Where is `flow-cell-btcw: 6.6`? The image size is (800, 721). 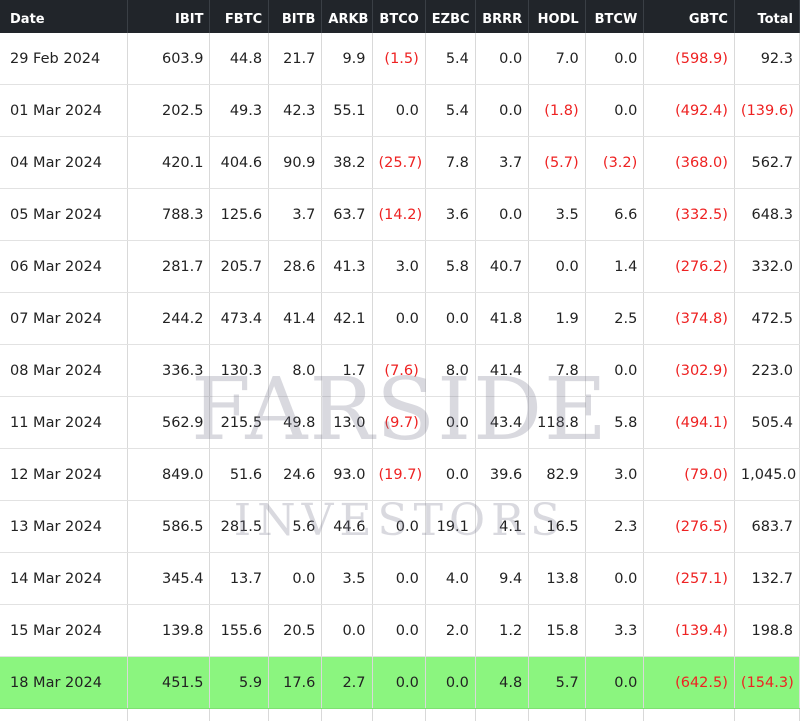 flow-cell-btcw: 6.6 is located at coordinates (615, 214).